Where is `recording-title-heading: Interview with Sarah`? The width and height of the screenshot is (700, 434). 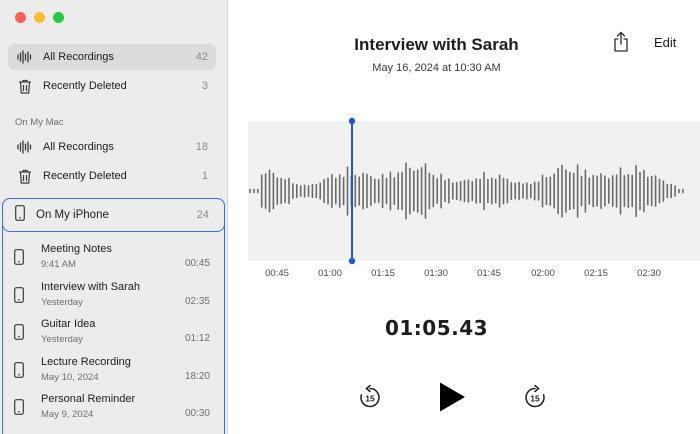 recording-title-heading: Interview with Sarah is located at coordinates (436, 44).